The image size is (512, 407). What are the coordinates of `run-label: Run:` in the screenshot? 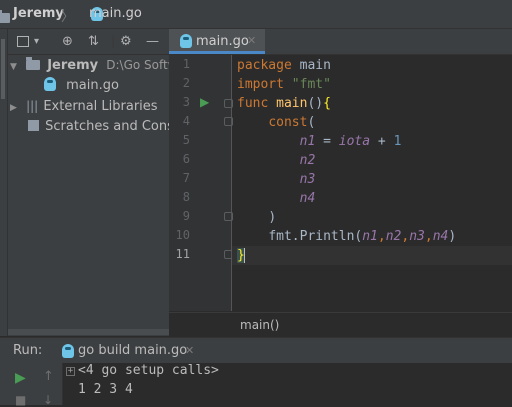 It's located at (28, 350).